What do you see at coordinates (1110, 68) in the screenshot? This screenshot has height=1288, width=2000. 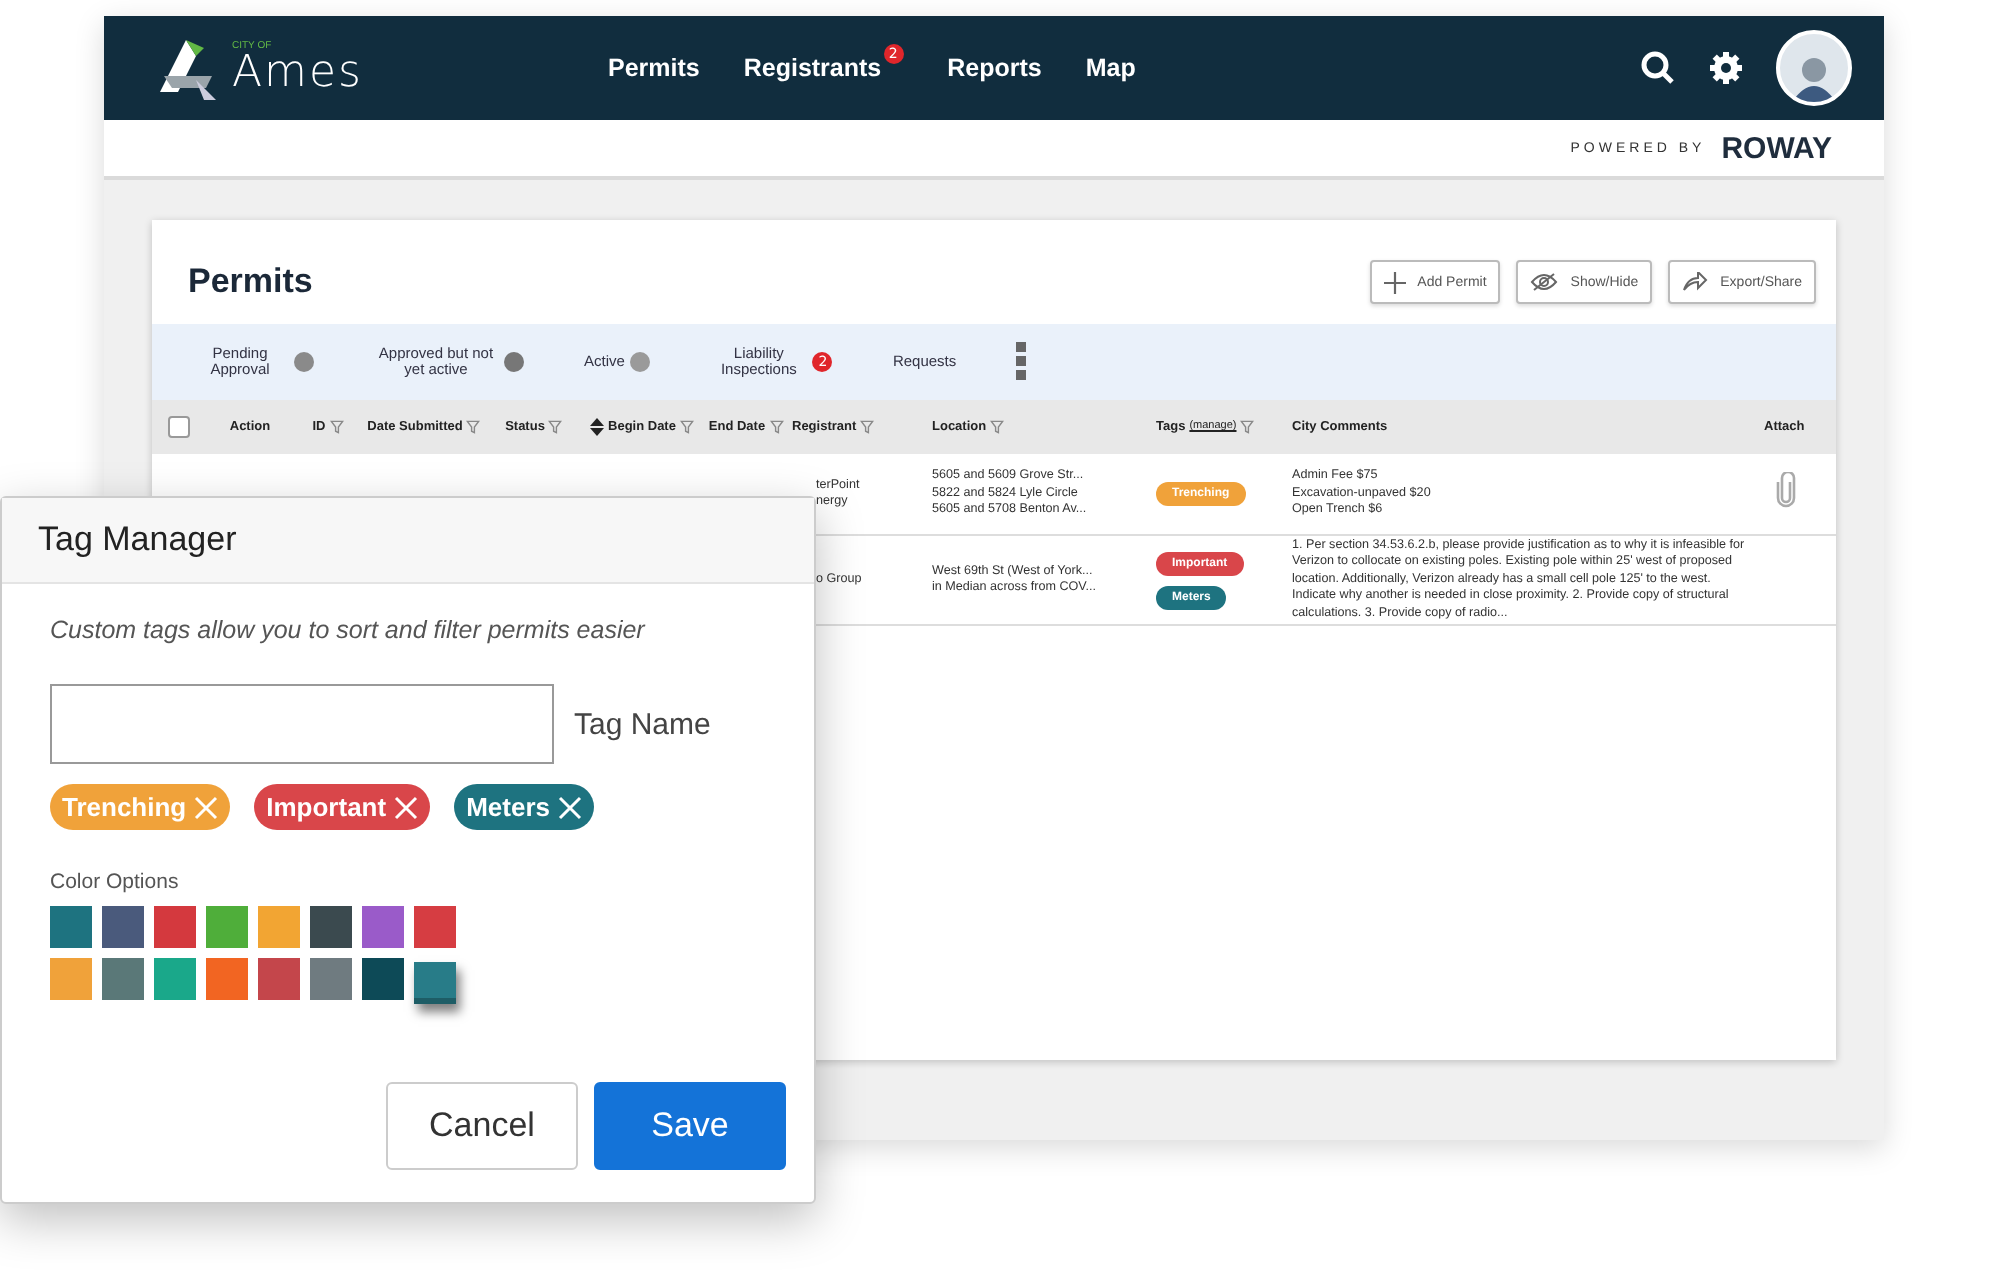 I see `nav-link: Map` at bounding box center [1110, 68].